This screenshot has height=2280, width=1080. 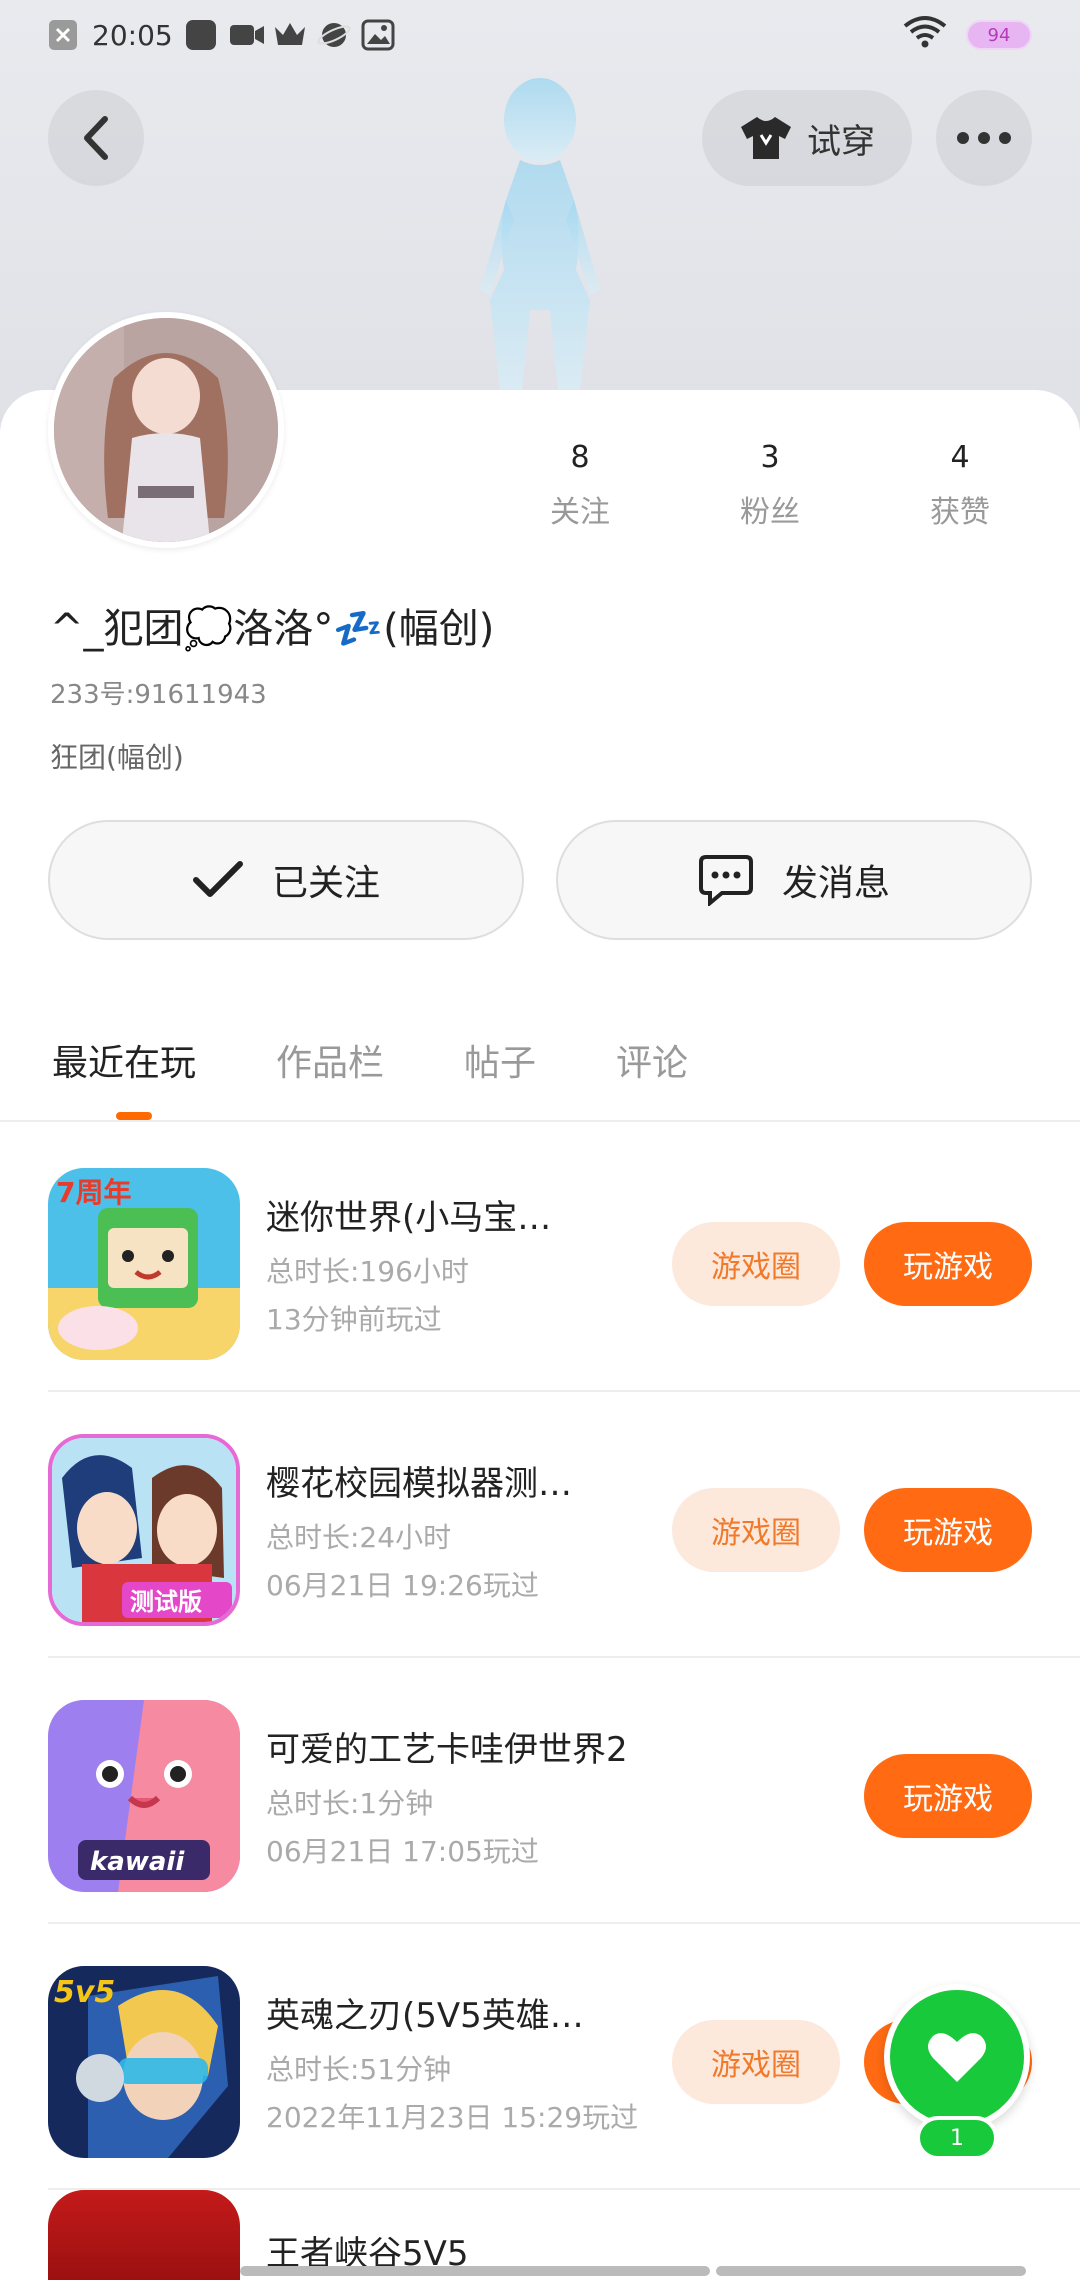 What do you see at coordinates (957, 2138) in the screenshot?
I see `like-count-badge: 1` at bounding box center [957, 2138].